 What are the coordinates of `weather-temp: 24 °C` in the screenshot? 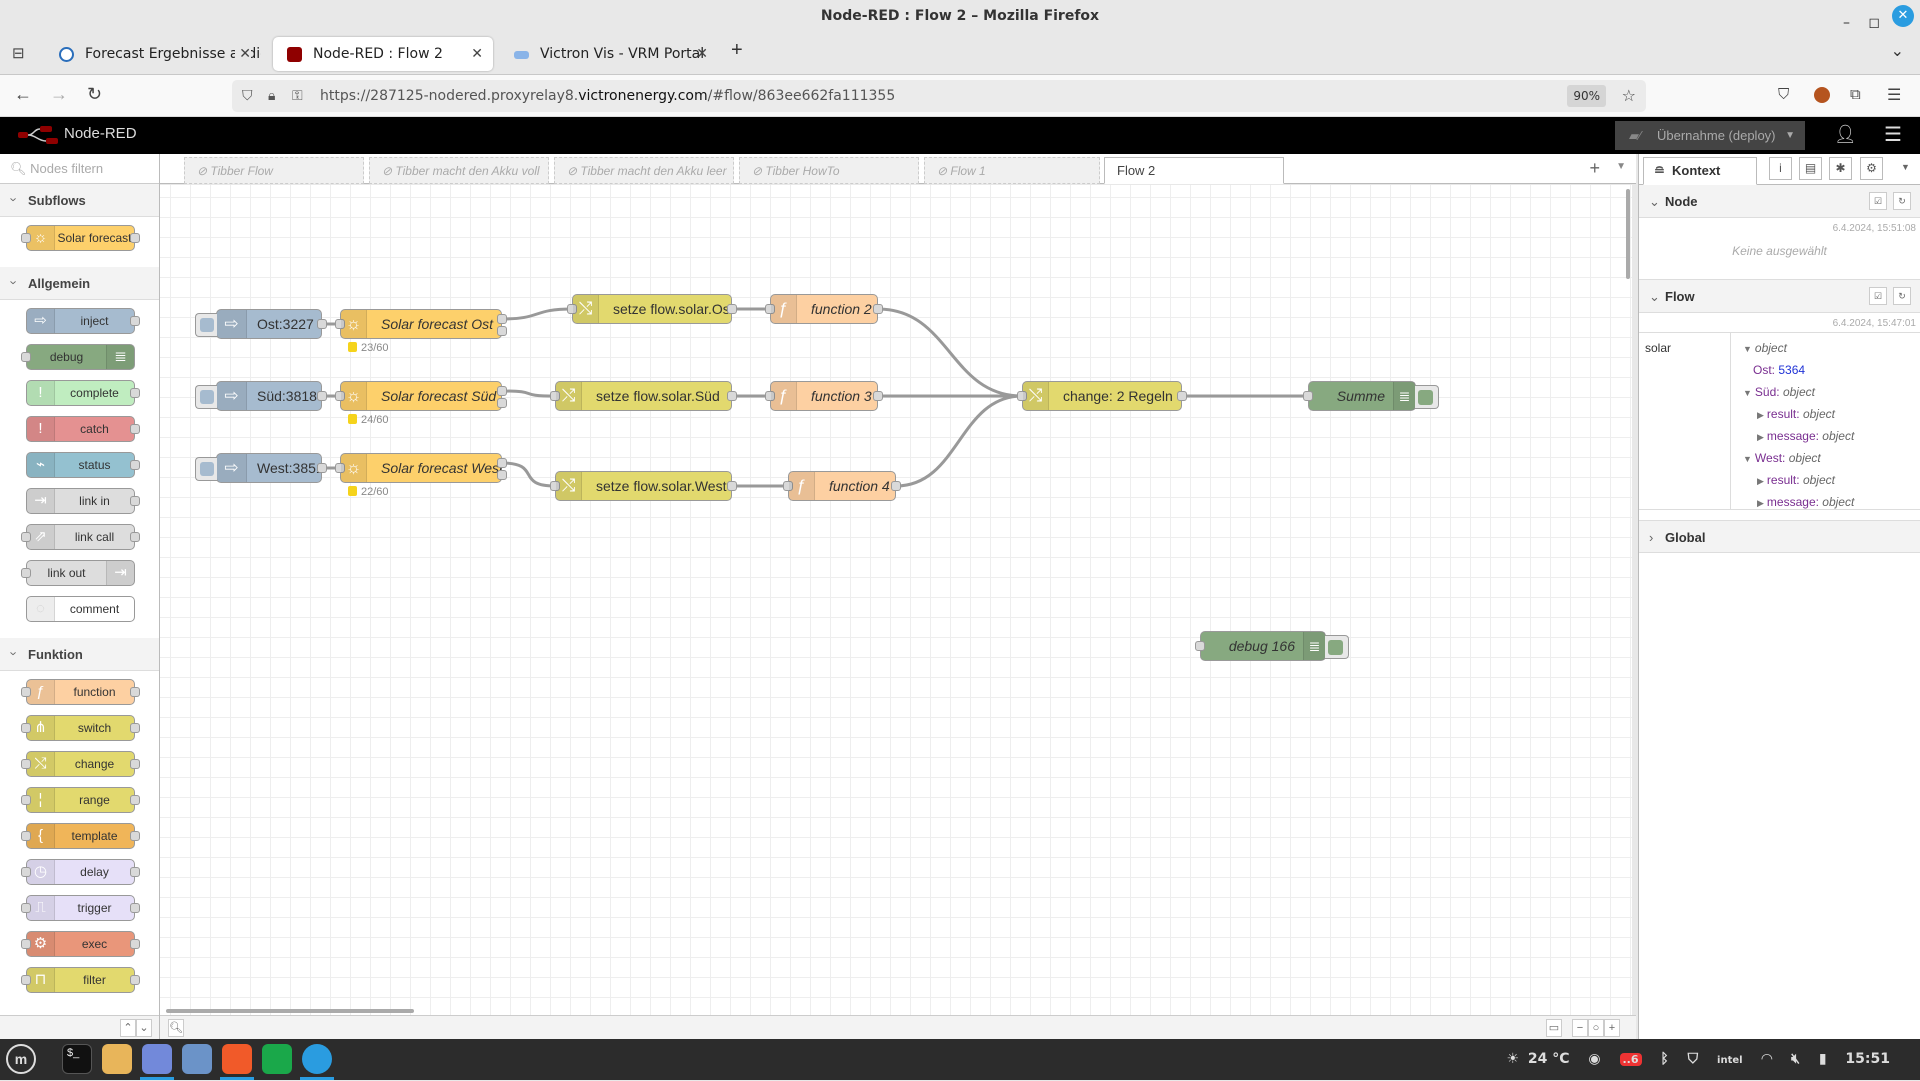 It's located at (1549, 1059).